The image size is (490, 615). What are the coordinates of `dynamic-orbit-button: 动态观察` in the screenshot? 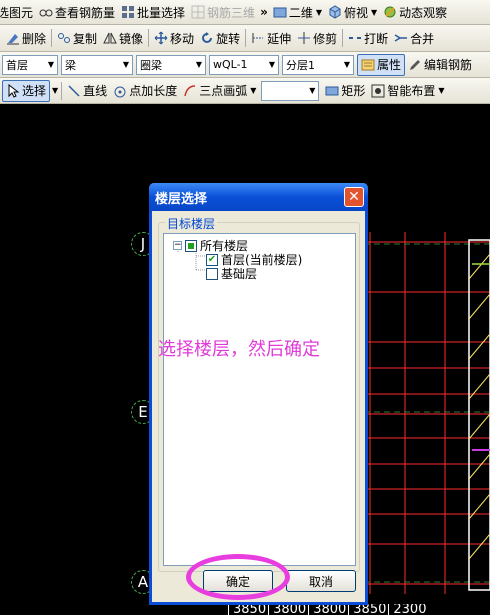 It's located at (415, 12).